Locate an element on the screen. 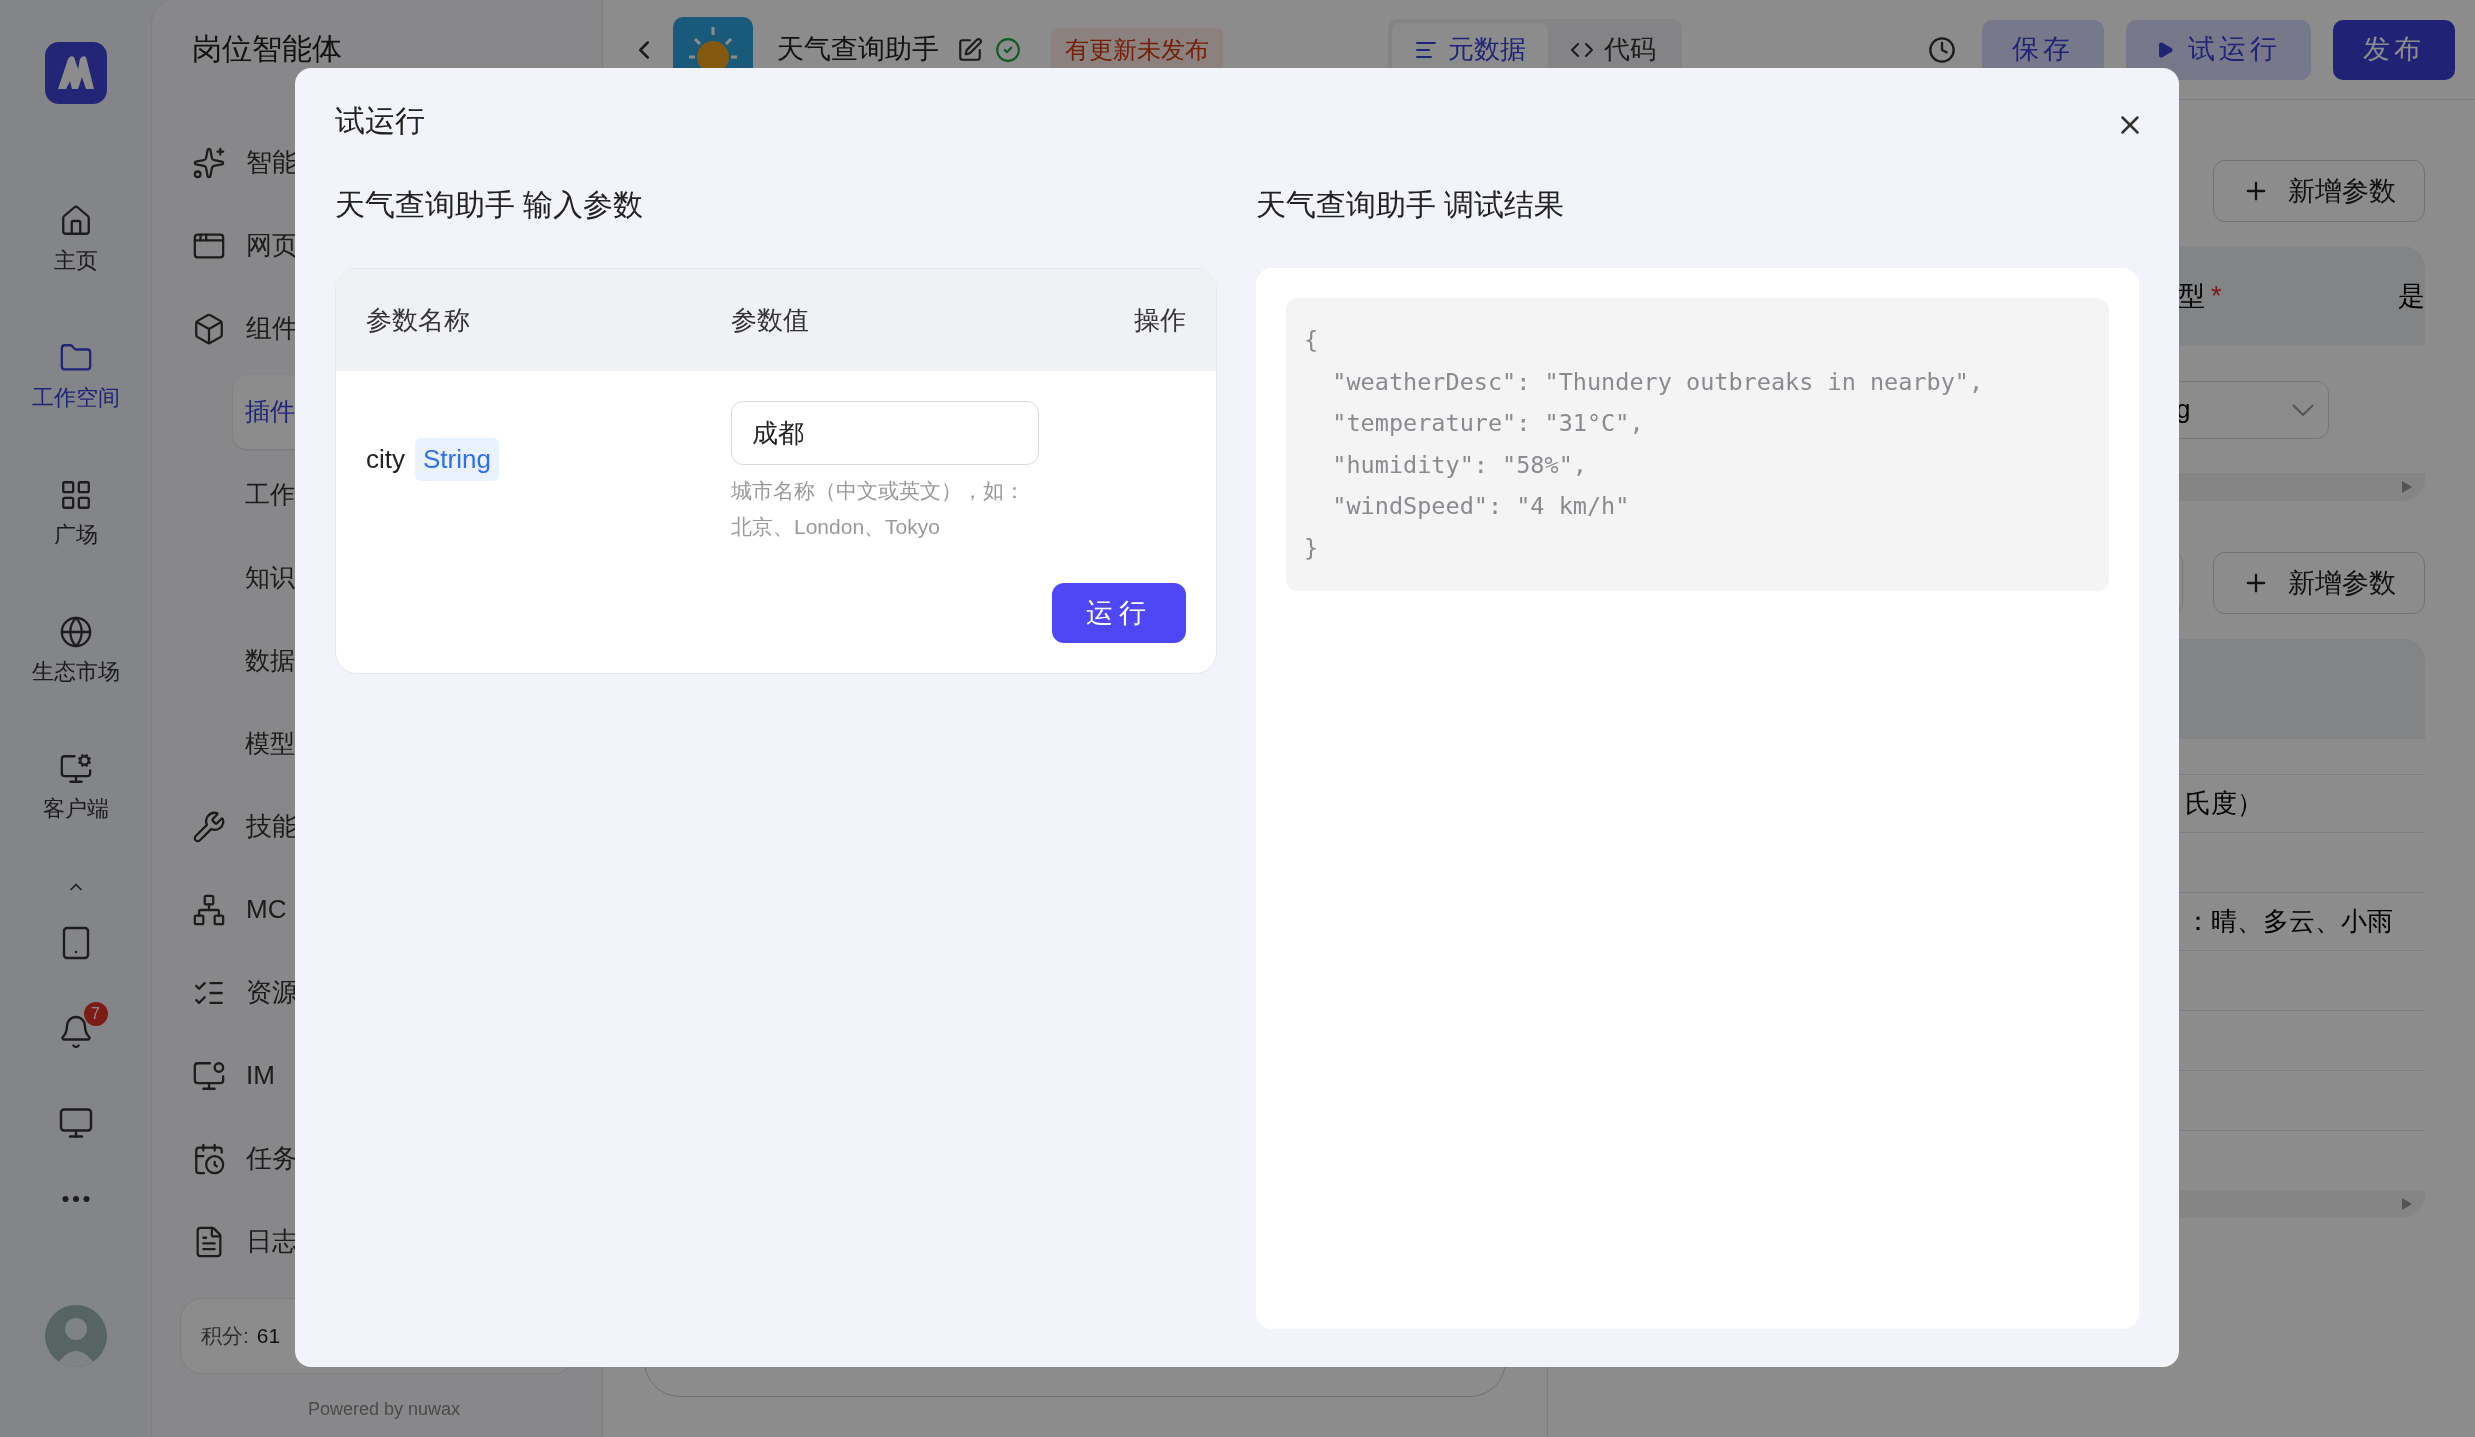 This screenshot has width=2475, height=1437. column-header: 是 is located at coordinates (2411, 296).